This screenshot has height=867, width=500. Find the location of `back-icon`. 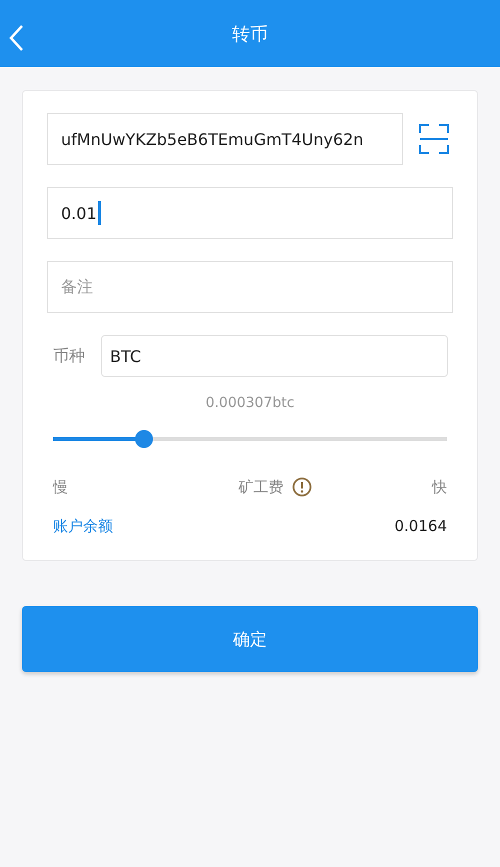

back-icon is located at coordinates (16, 38).